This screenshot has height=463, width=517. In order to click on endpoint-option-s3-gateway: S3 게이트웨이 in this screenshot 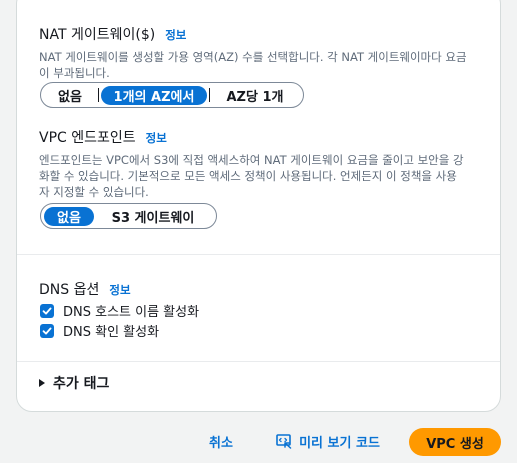, I will do `click(153, 216)`.